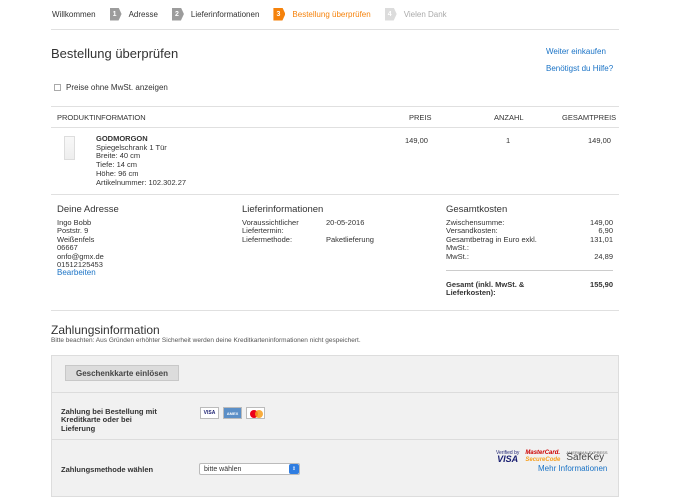 The image size is (678, 504). What do you see at coordinates (599, 140) in the screenshot?
I see `product-total: 149,00` at bounding box center [599, 140].